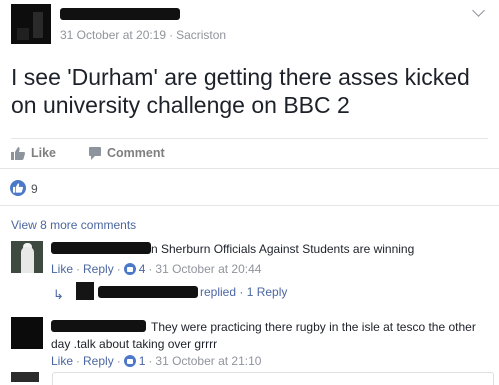 The width and height of the screenshot is (499, 385). What do you see at coordinates (95, 153) in the screenshot?
I see `comment-icon` at bounding box center [95, 153].